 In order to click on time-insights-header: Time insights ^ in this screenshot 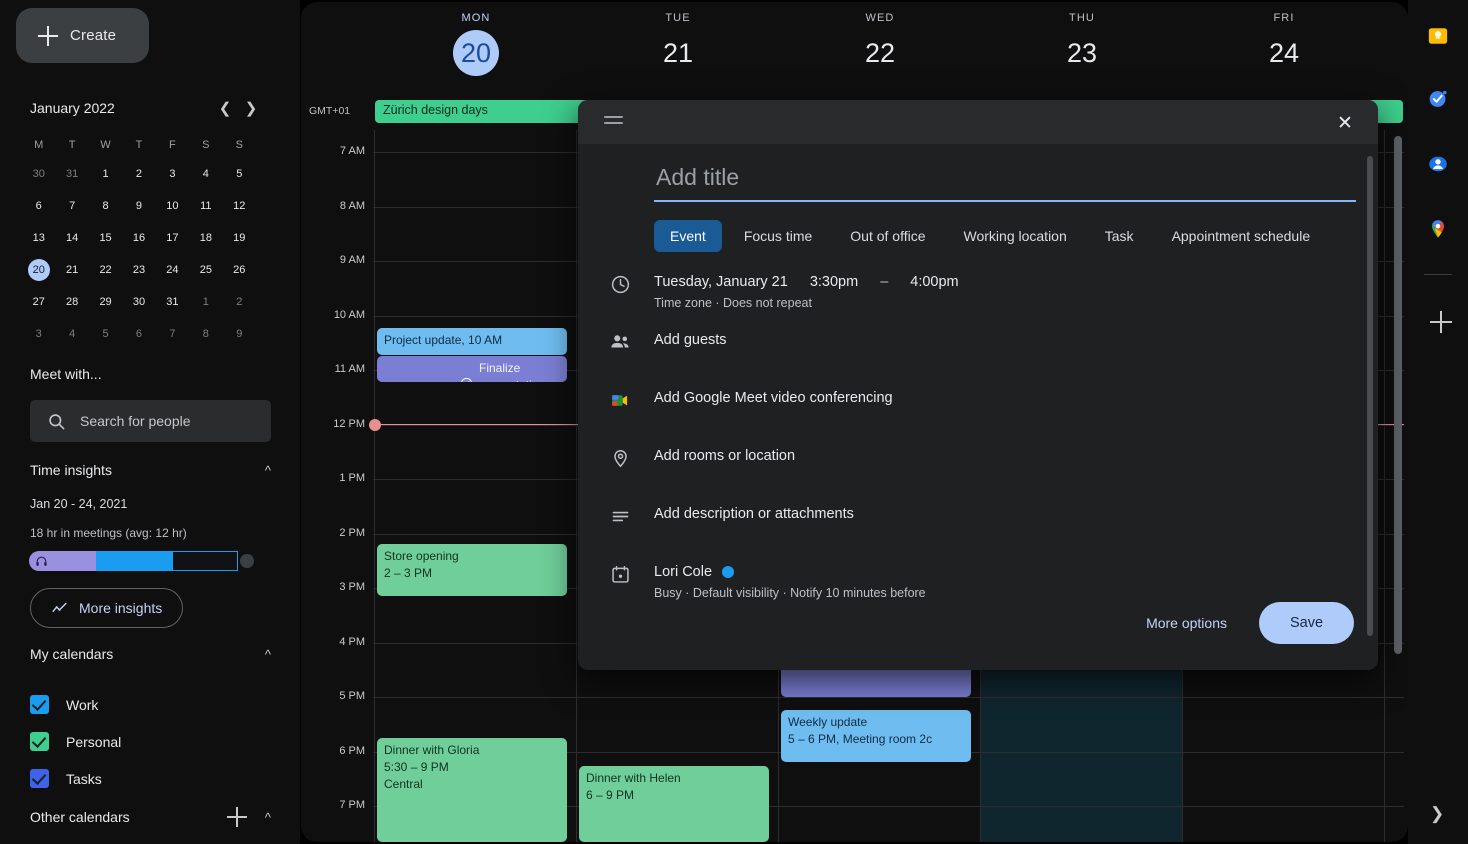, I will do `click(150, 470)`.